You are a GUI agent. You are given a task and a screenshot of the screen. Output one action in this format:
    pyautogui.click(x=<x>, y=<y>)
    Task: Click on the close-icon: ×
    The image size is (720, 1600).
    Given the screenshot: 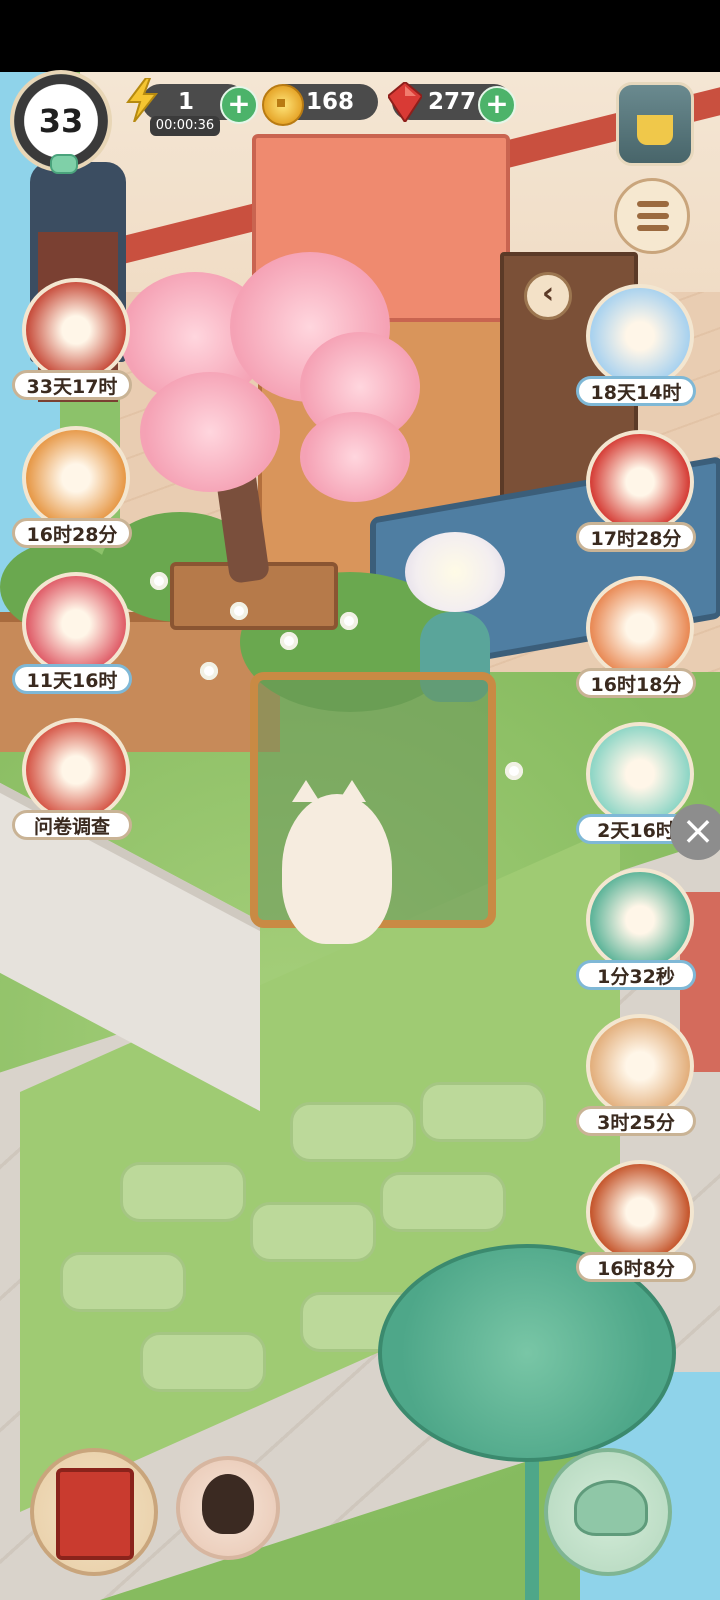 What is the action you would take?
    pyautogui.click(x=695, y=832)
    